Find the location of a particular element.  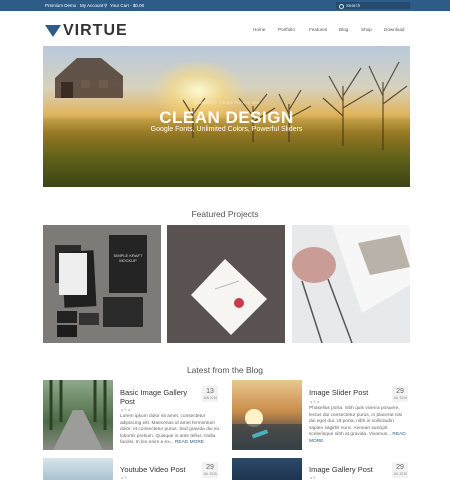

cart-link: Your Cart - $0.00 is located at coordinates (127, 5).